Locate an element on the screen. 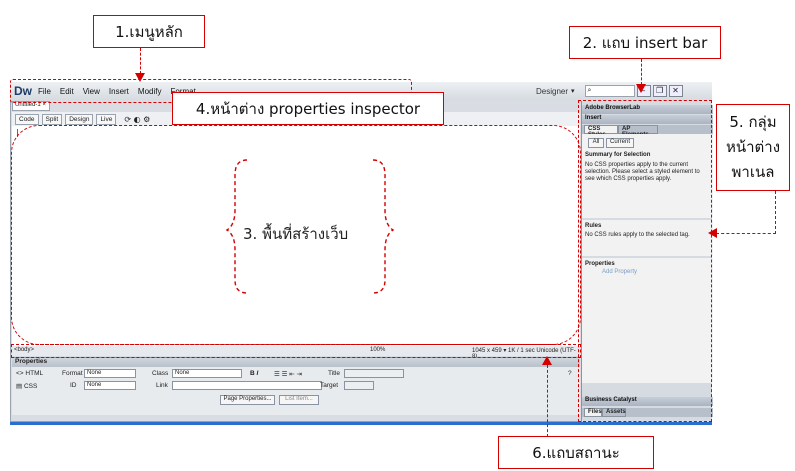 This screenshot has height=471, width=795. css-icon: ▤ is located at coordinates (19, 386).